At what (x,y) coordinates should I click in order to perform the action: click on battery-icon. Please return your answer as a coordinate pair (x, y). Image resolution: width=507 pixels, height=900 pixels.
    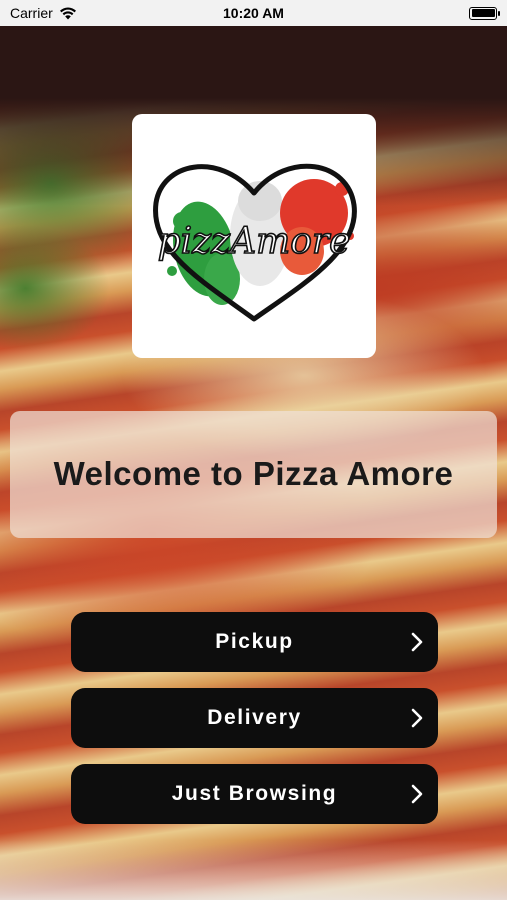
    Looking at the image, I should click on (484, 13).